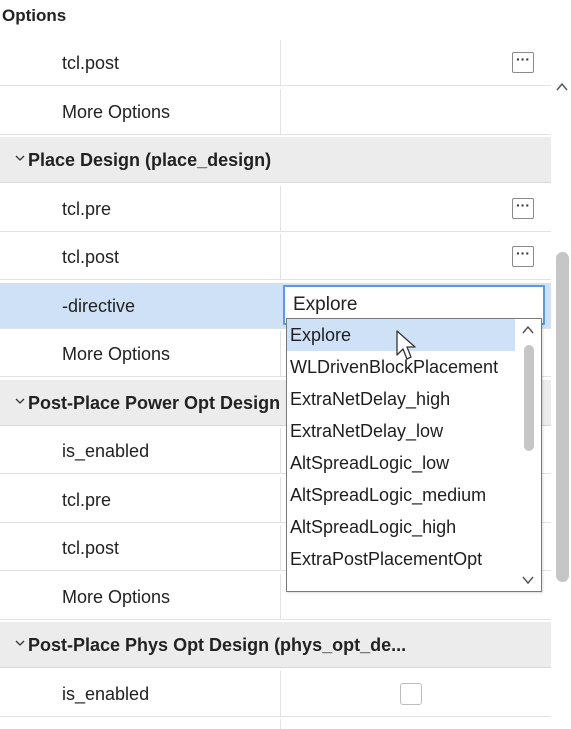 This screenshot has width=571, height=729. I want to click on option-row: More Options, so click(275, 111).